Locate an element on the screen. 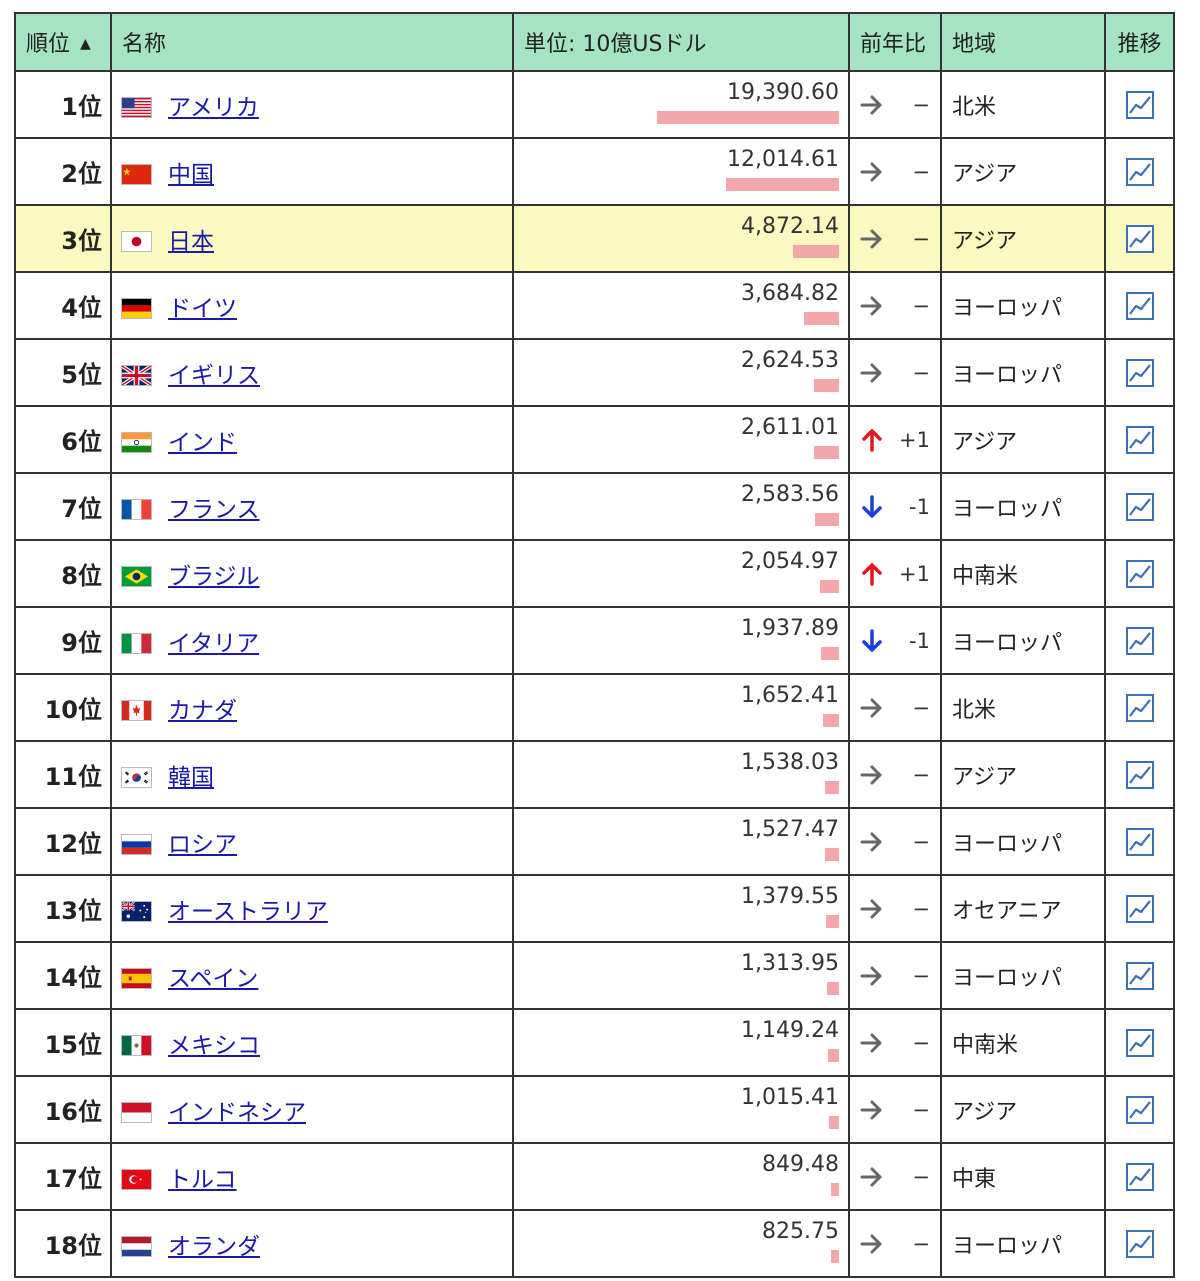 This screenshot has height=1281, width=1200. country-link: 中国 is located at coordinates (191, 175).